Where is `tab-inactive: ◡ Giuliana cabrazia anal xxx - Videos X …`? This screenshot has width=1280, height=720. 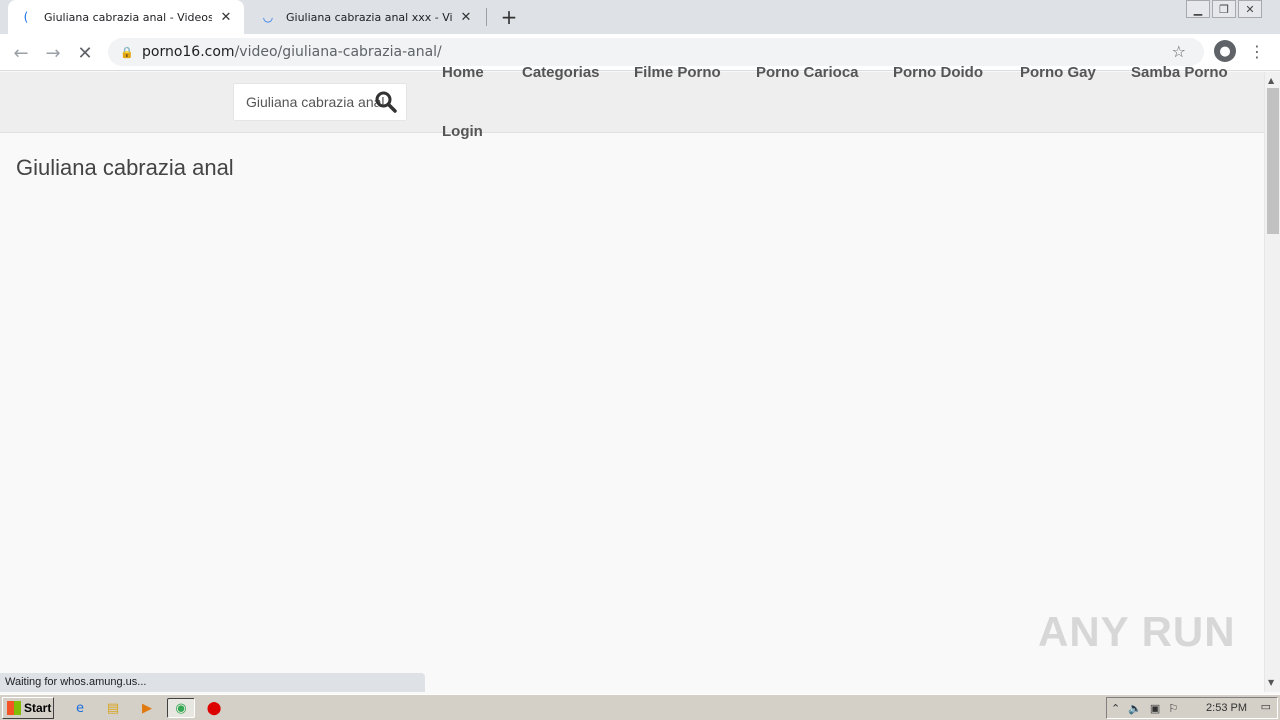
tab-inactive: ◡ Giuliana cabrazia anal xxx - Videos X … is located at coordinates (367, 17).